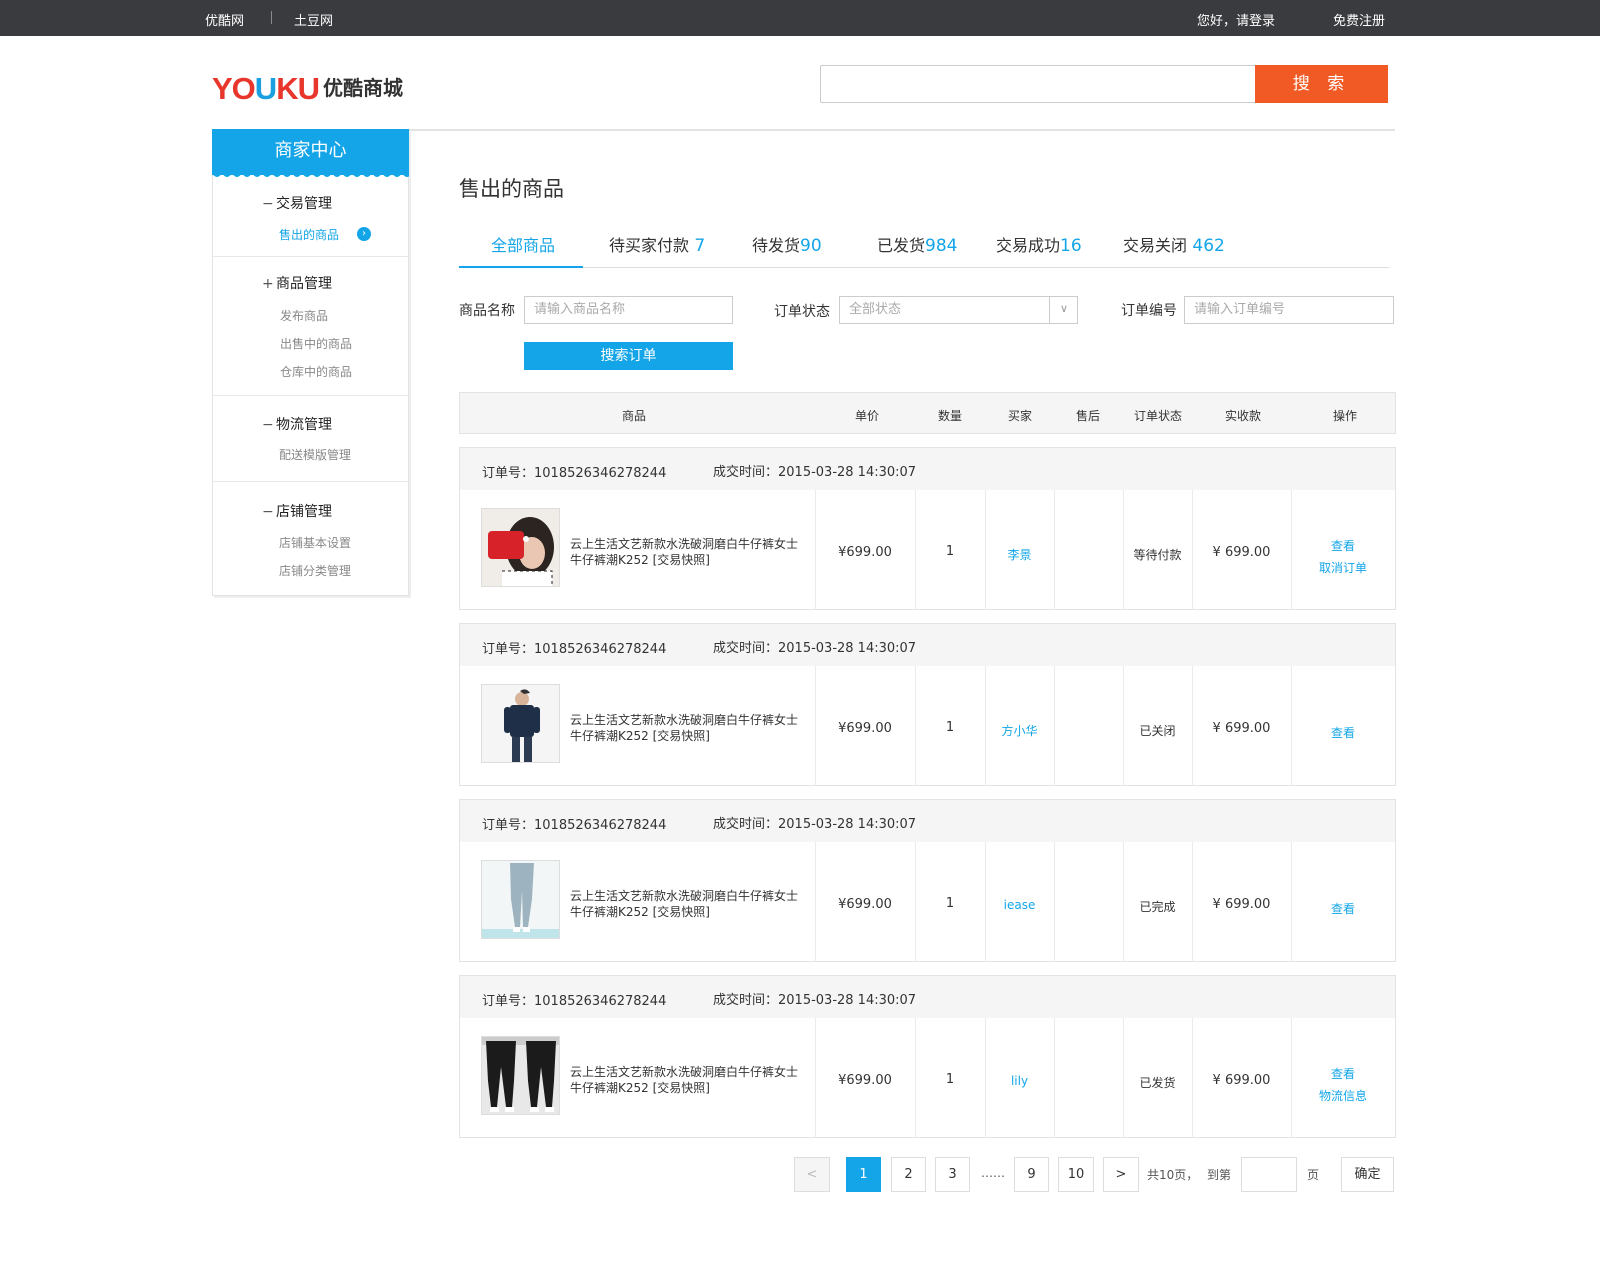  What do you see at coordinates (1173, 1175) in the screenshot?
I see `total-pages-text: 共10页，` at bounding box center [1173, 1175].